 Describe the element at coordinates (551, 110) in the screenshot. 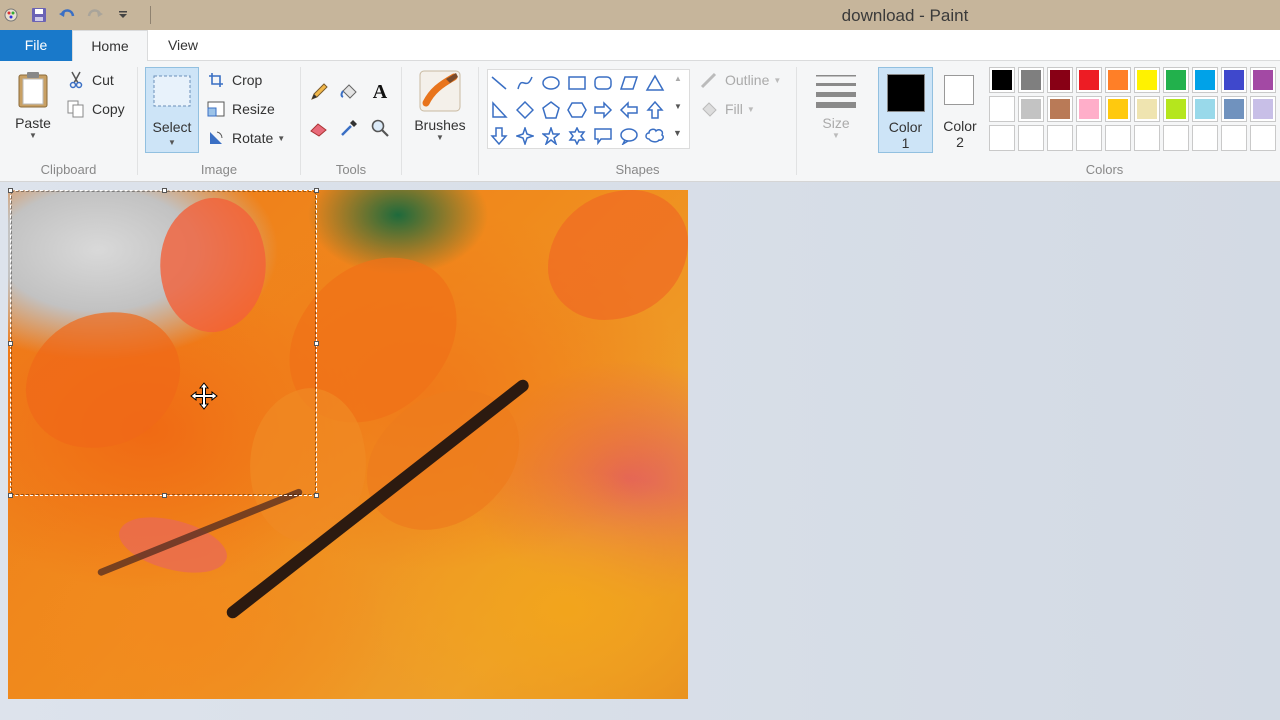

I see `pentagon-shape-icon` at that location.